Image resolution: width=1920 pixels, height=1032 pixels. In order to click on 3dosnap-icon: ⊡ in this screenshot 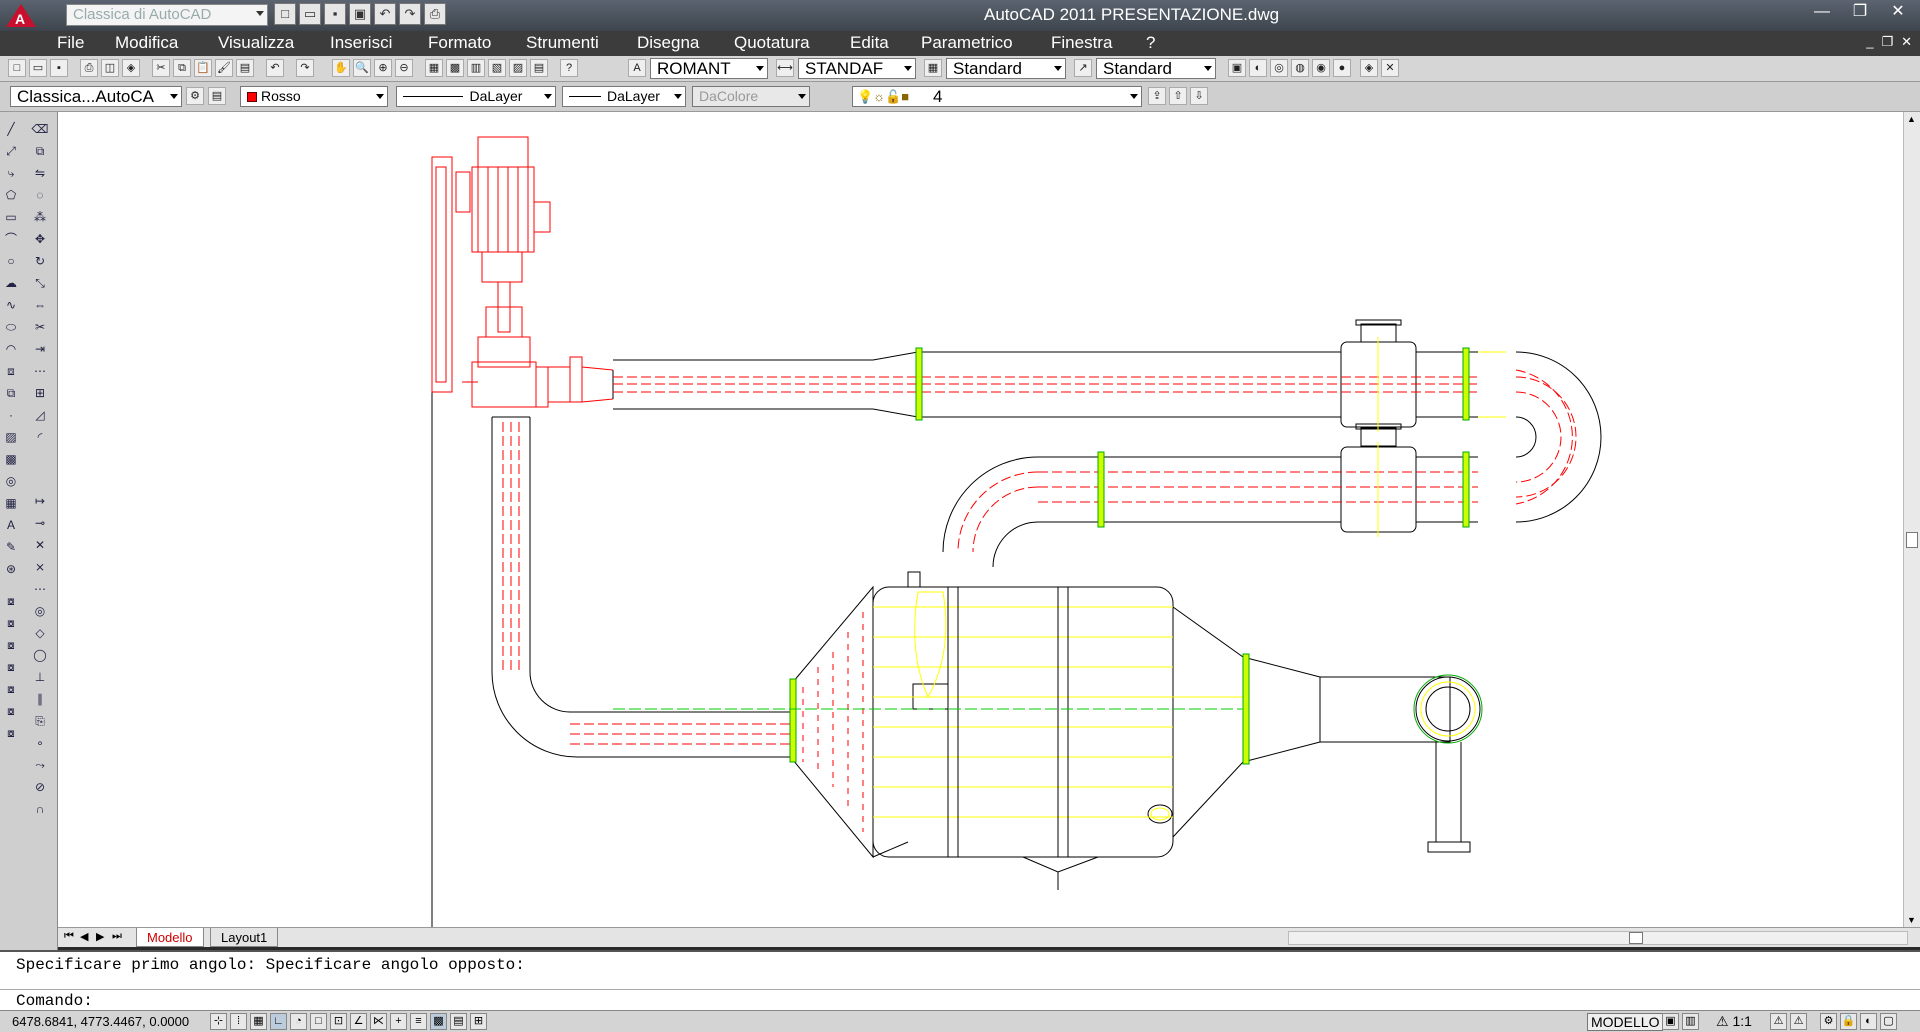, I will do `click(338, 1021)`.